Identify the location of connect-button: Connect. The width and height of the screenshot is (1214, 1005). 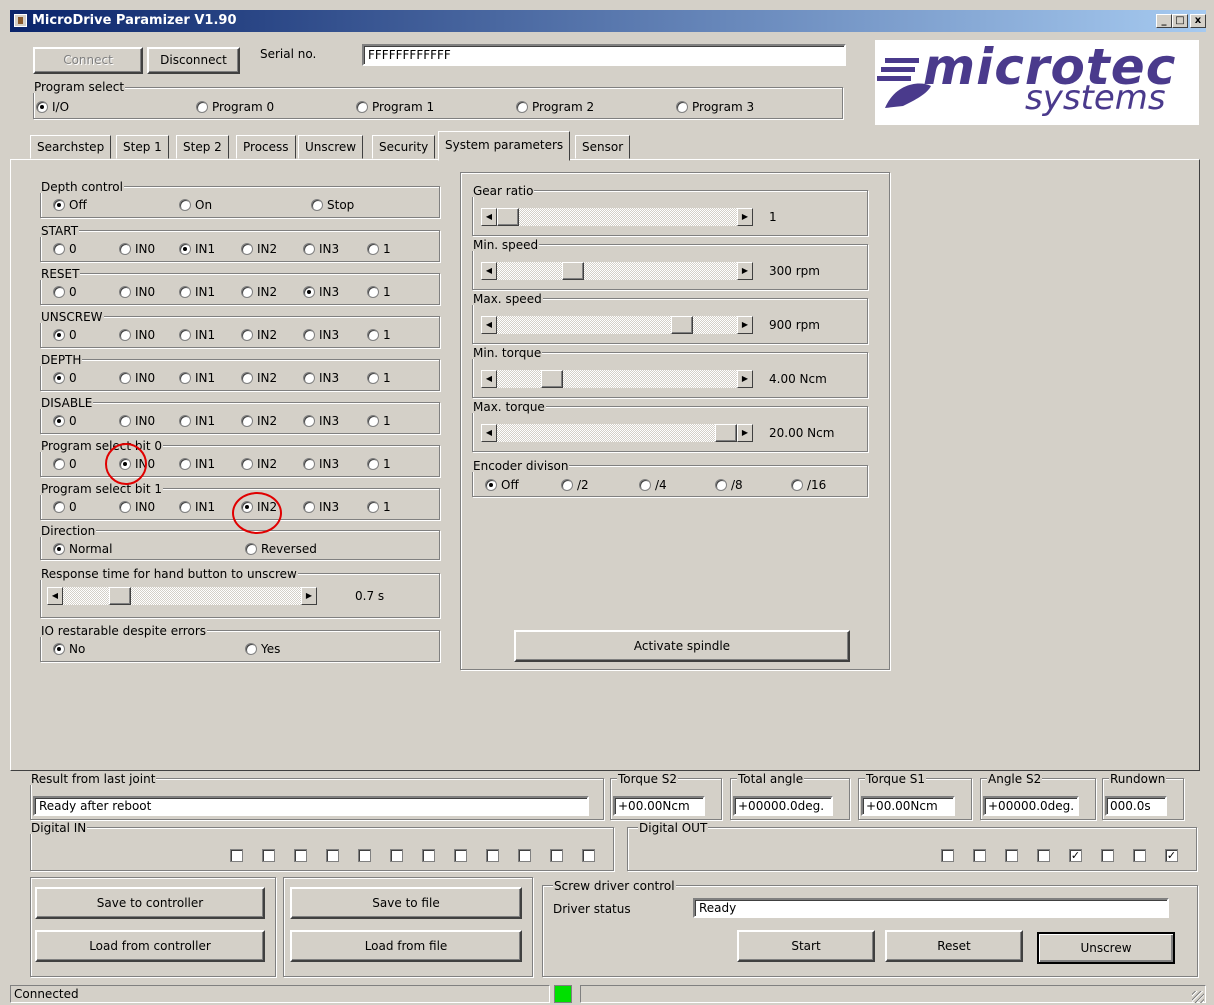
(88, 60).